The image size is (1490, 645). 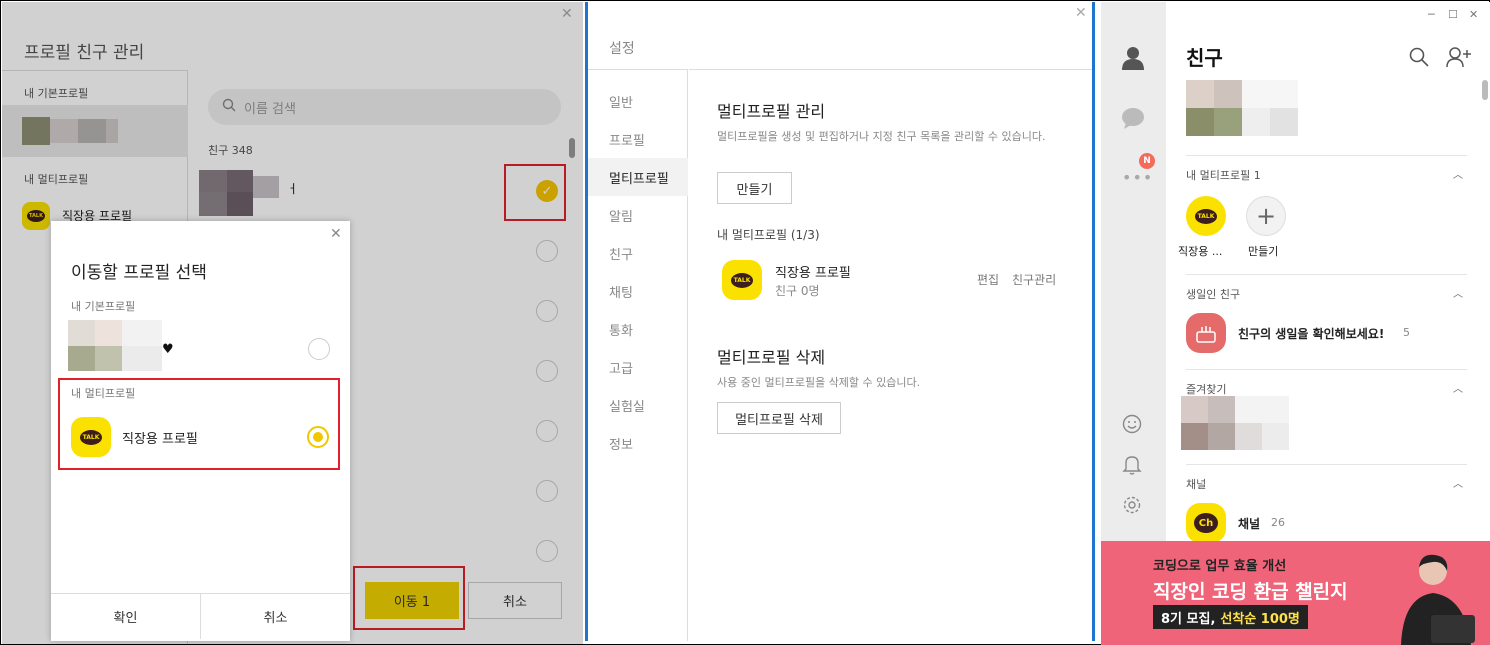 I want to click on menu-info: 정보, so click(x=638, y=443).